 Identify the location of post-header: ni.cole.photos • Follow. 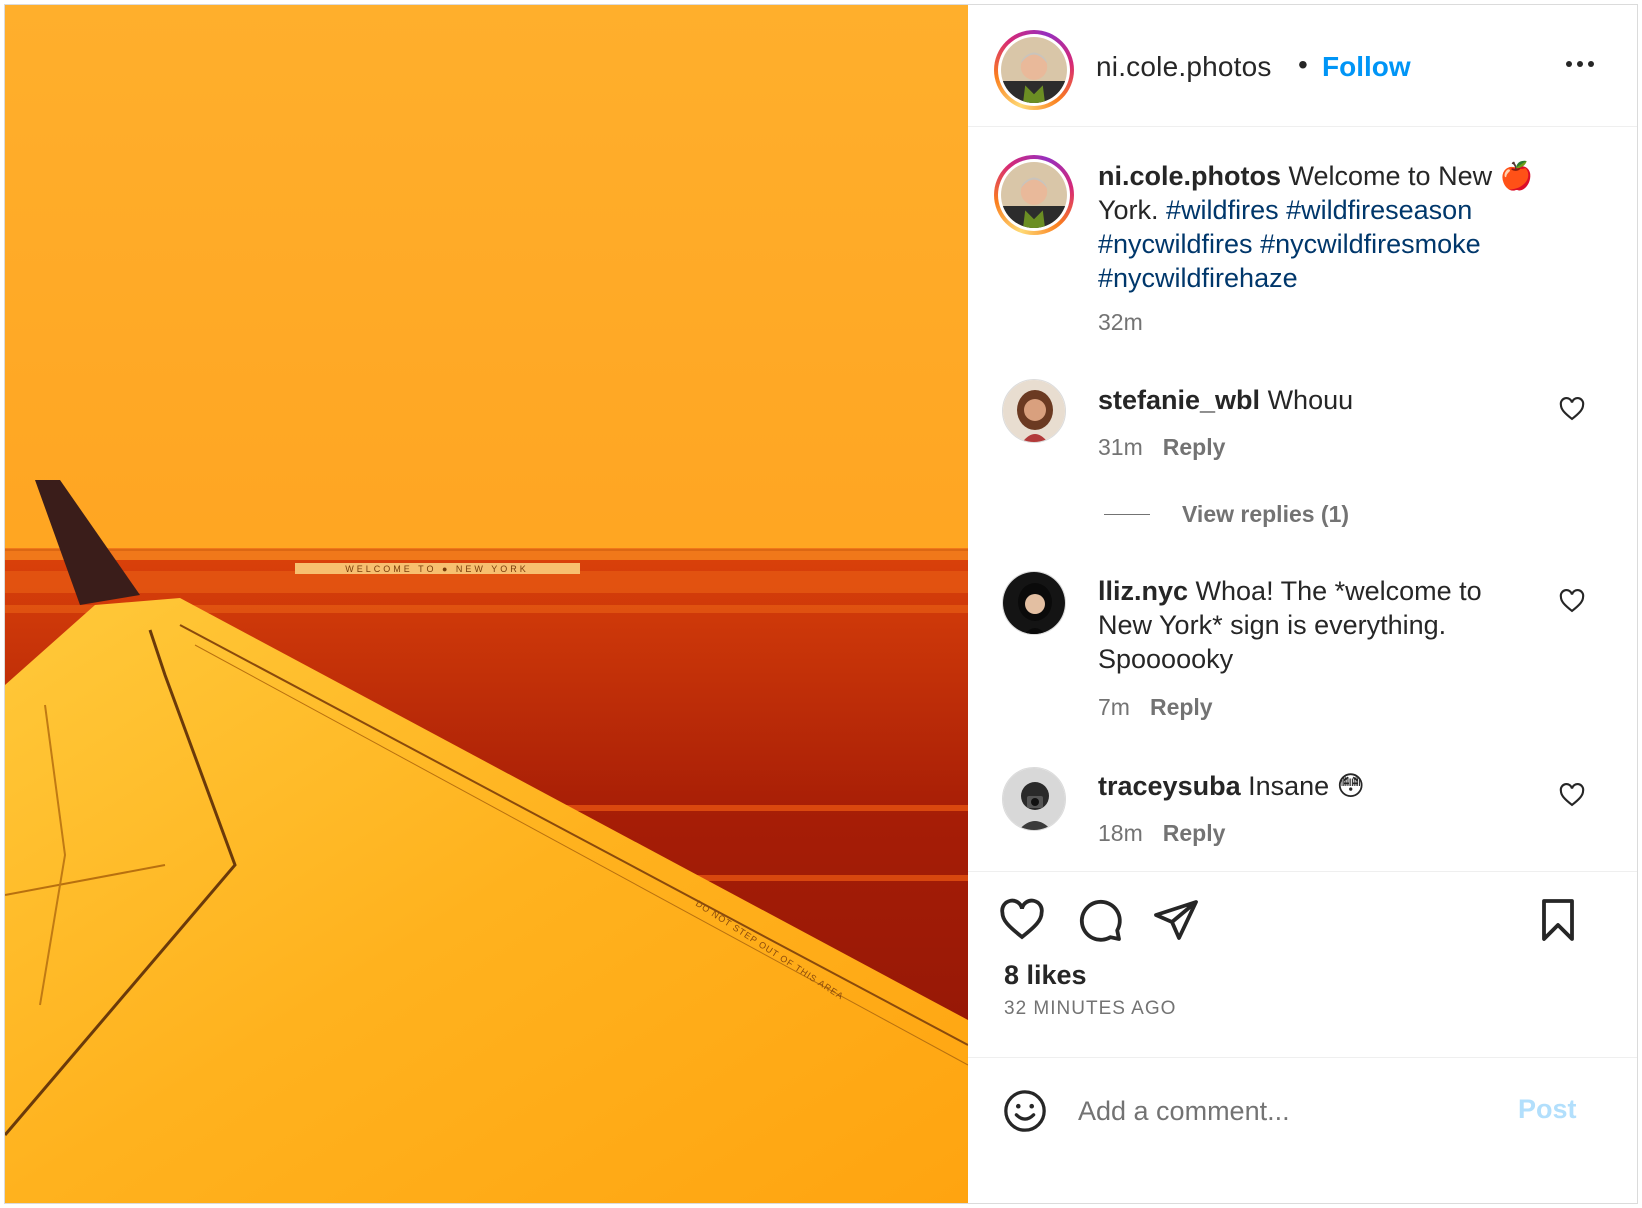
(1302, 66).